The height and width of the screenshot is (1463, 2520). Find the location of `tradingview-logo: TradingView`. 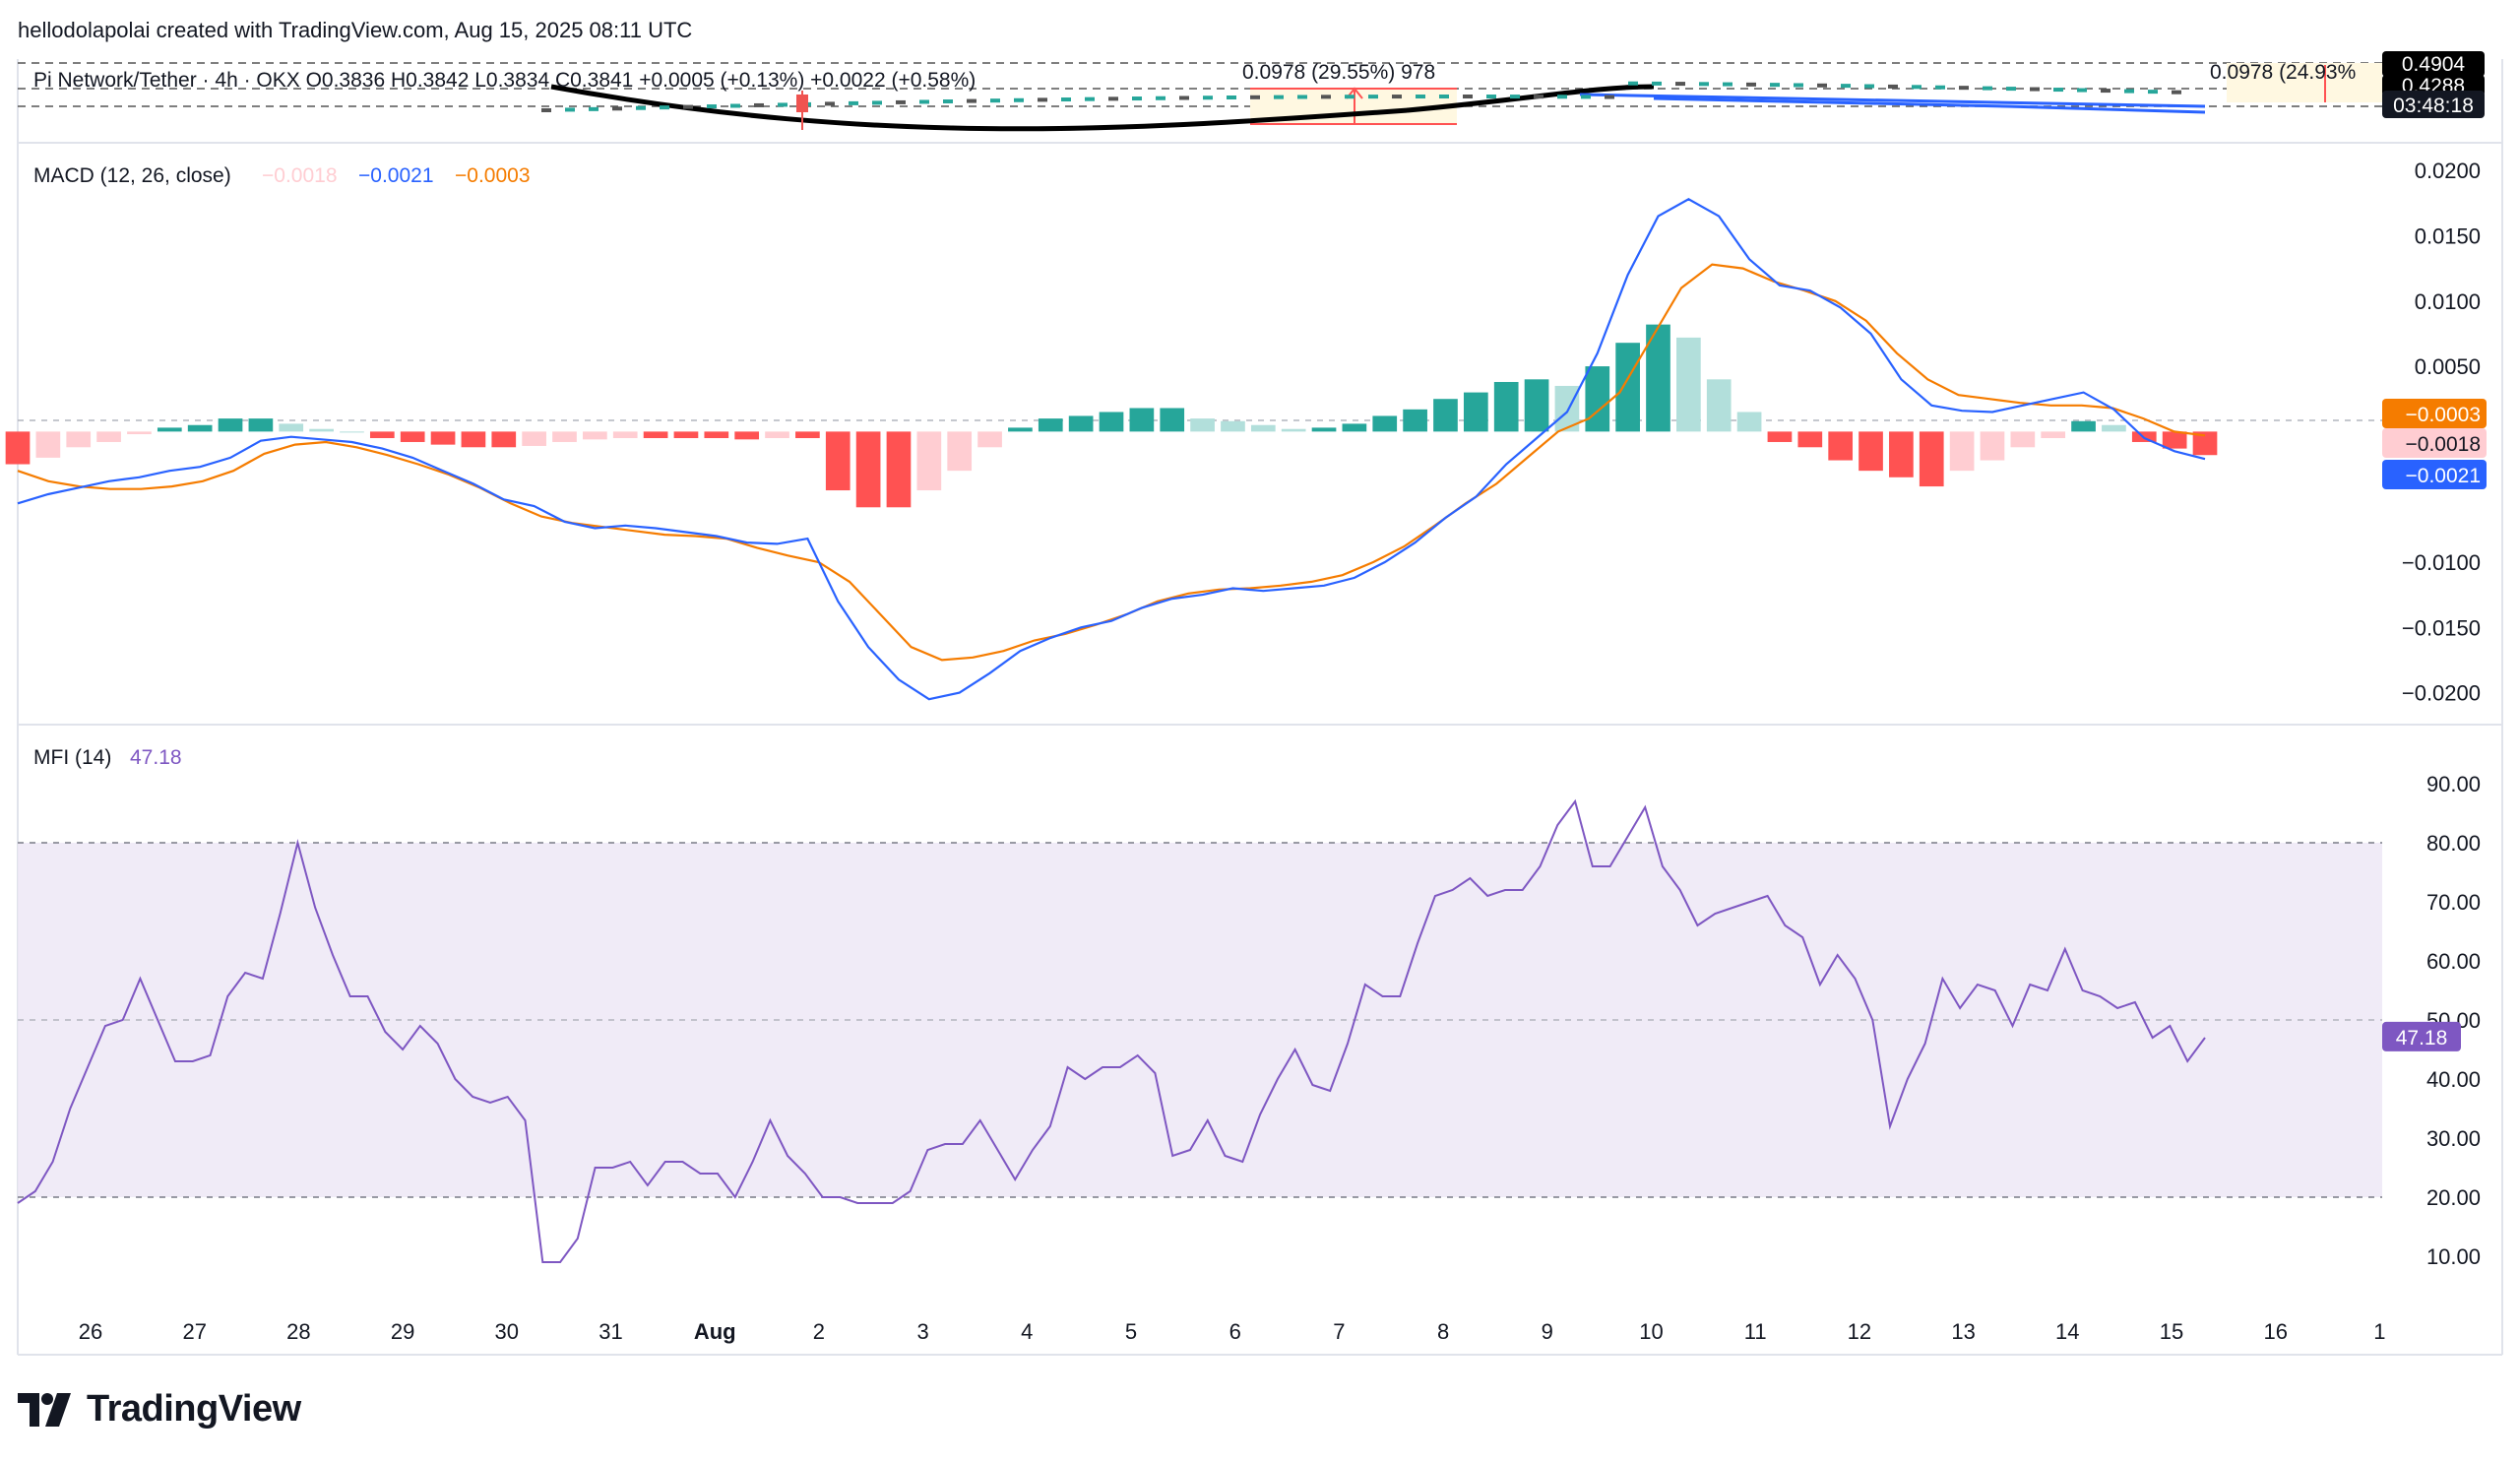

tradingview-logo: TradingView is located at coordinates (159, 1409).